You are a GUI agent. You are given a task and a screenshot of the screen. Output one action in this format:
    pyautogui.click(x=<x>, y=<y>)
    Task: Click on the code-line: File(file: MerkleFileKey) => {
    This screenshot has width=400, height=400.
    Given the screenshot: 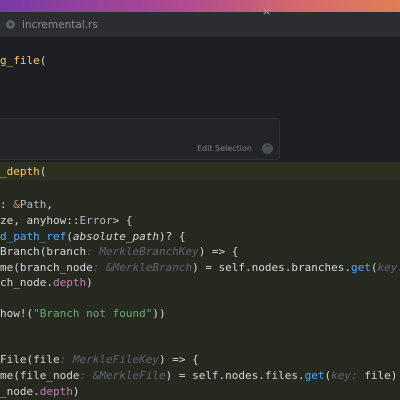 What is the action you would take?
    pyautogui.click(x=99, y=359)
    